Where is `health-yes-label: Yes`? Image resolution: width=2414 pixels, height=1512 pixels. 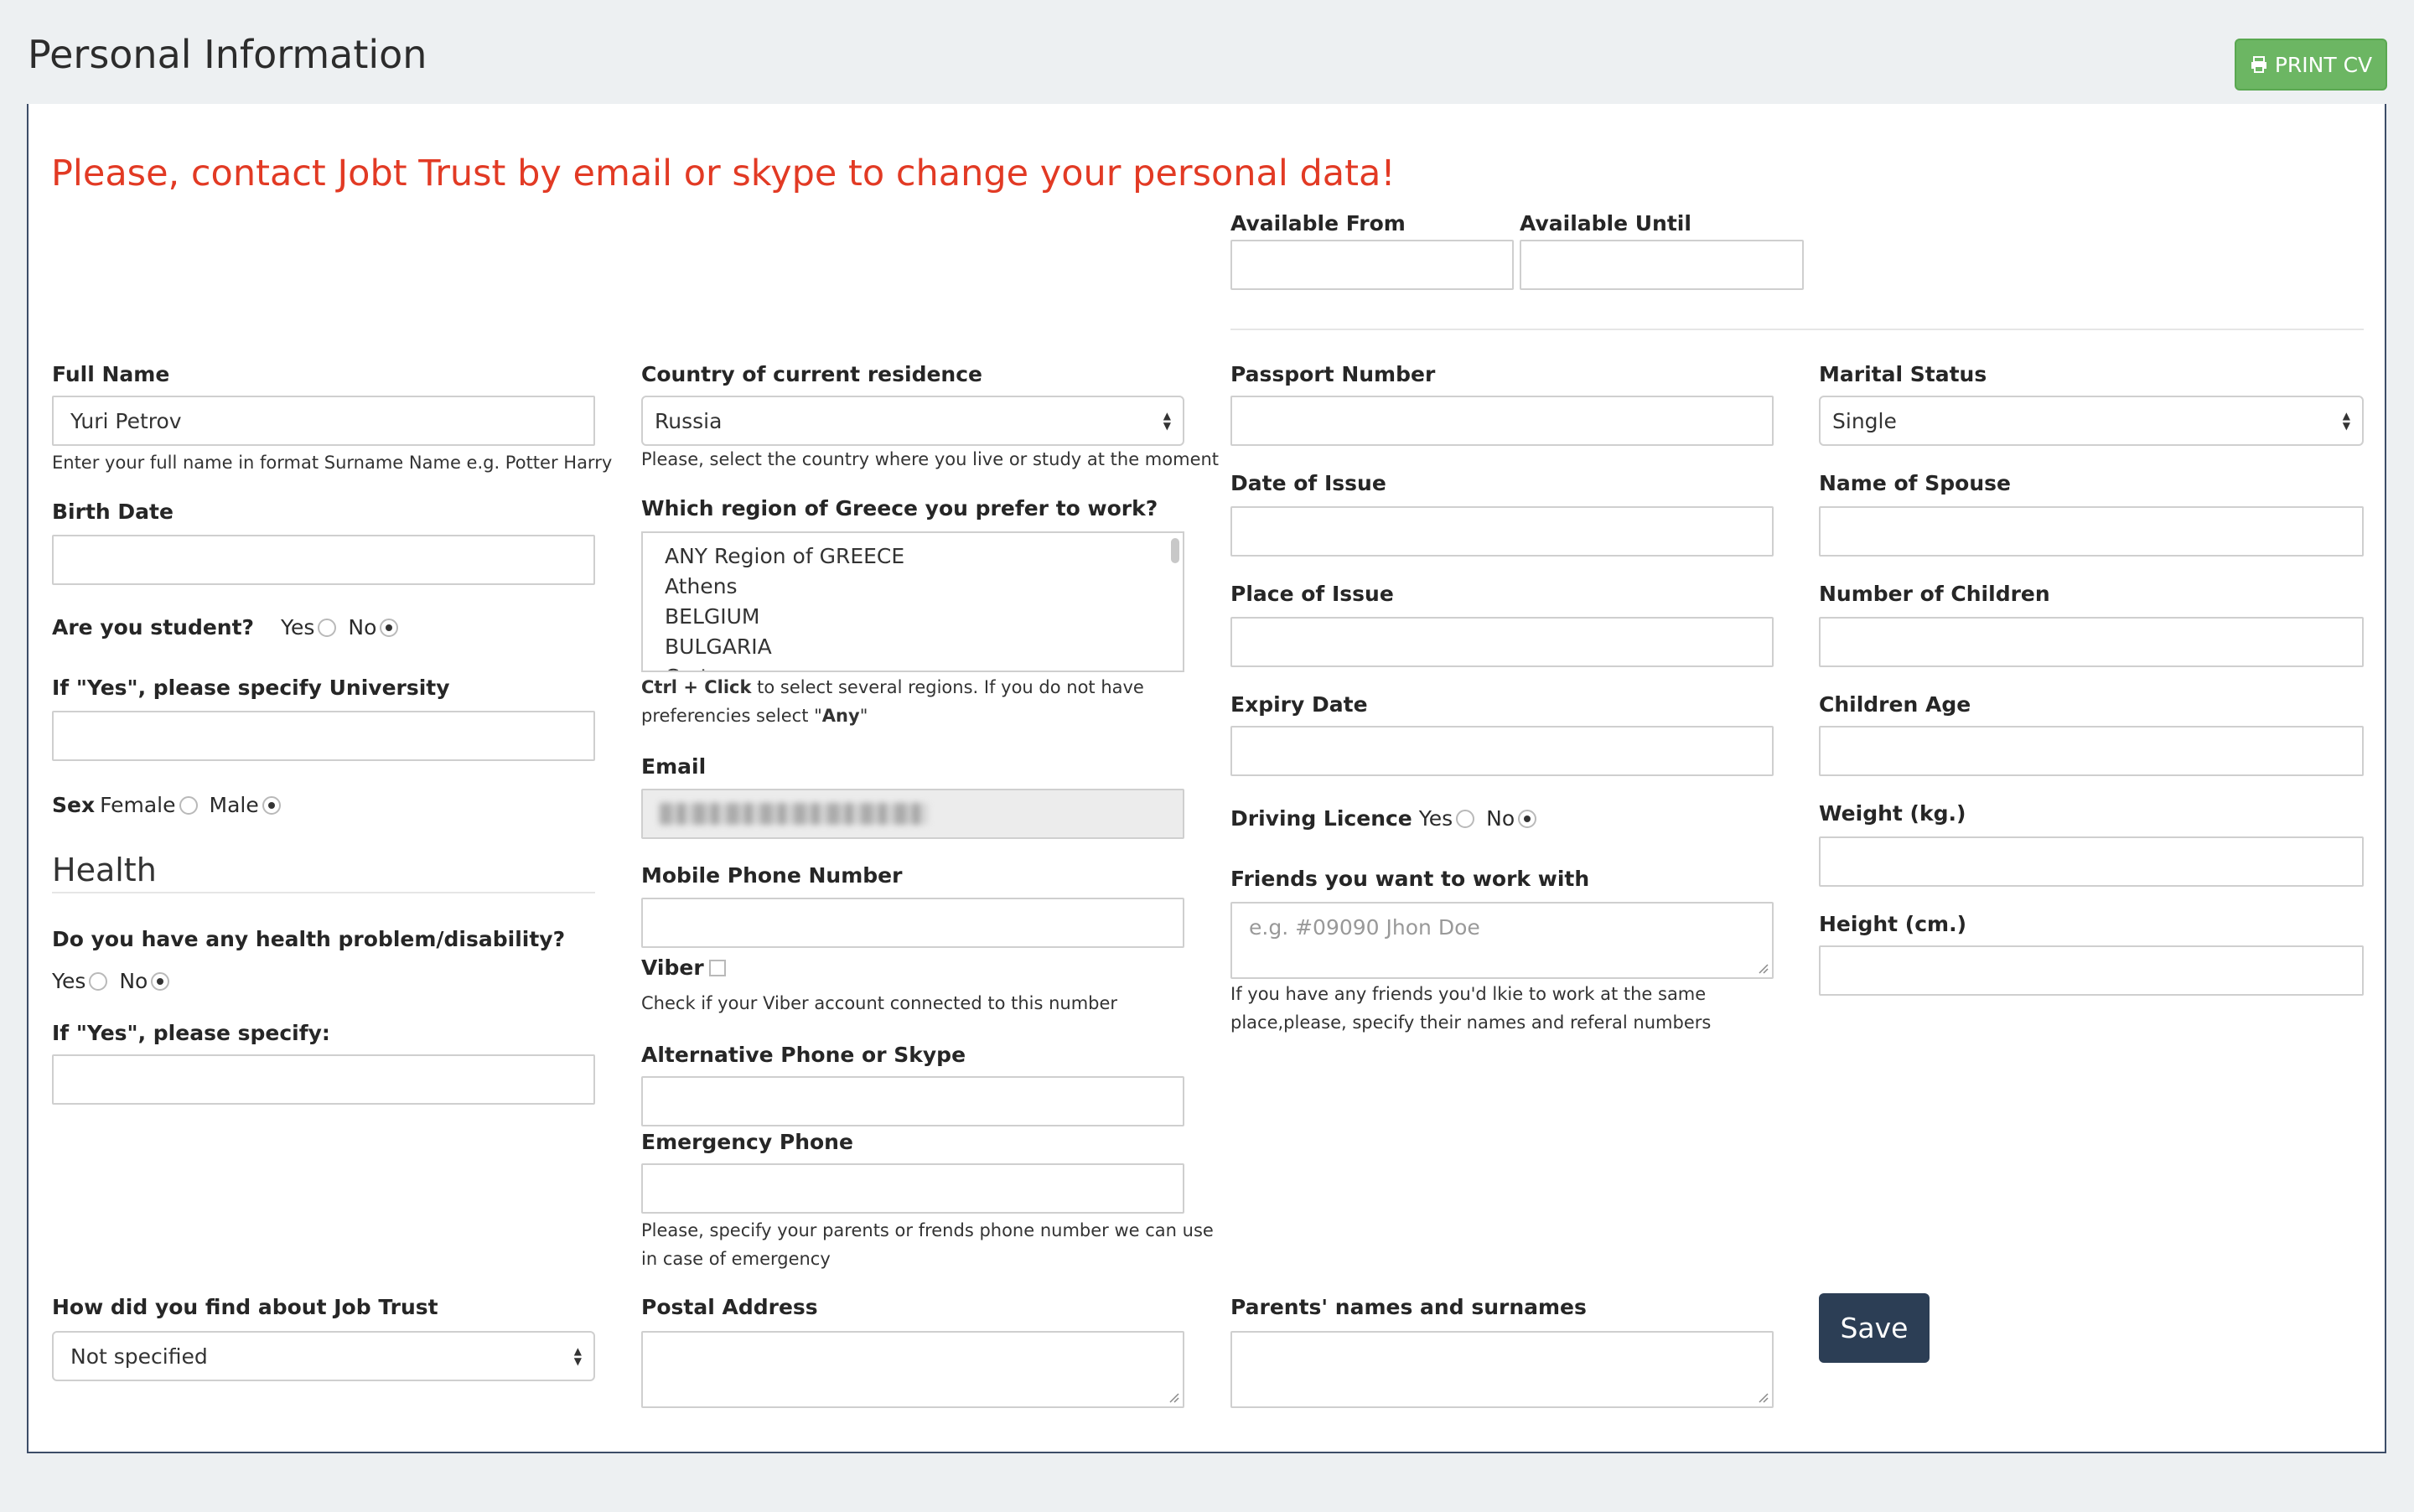 health-yes-label: Yes is located at coordinates (69, 981).